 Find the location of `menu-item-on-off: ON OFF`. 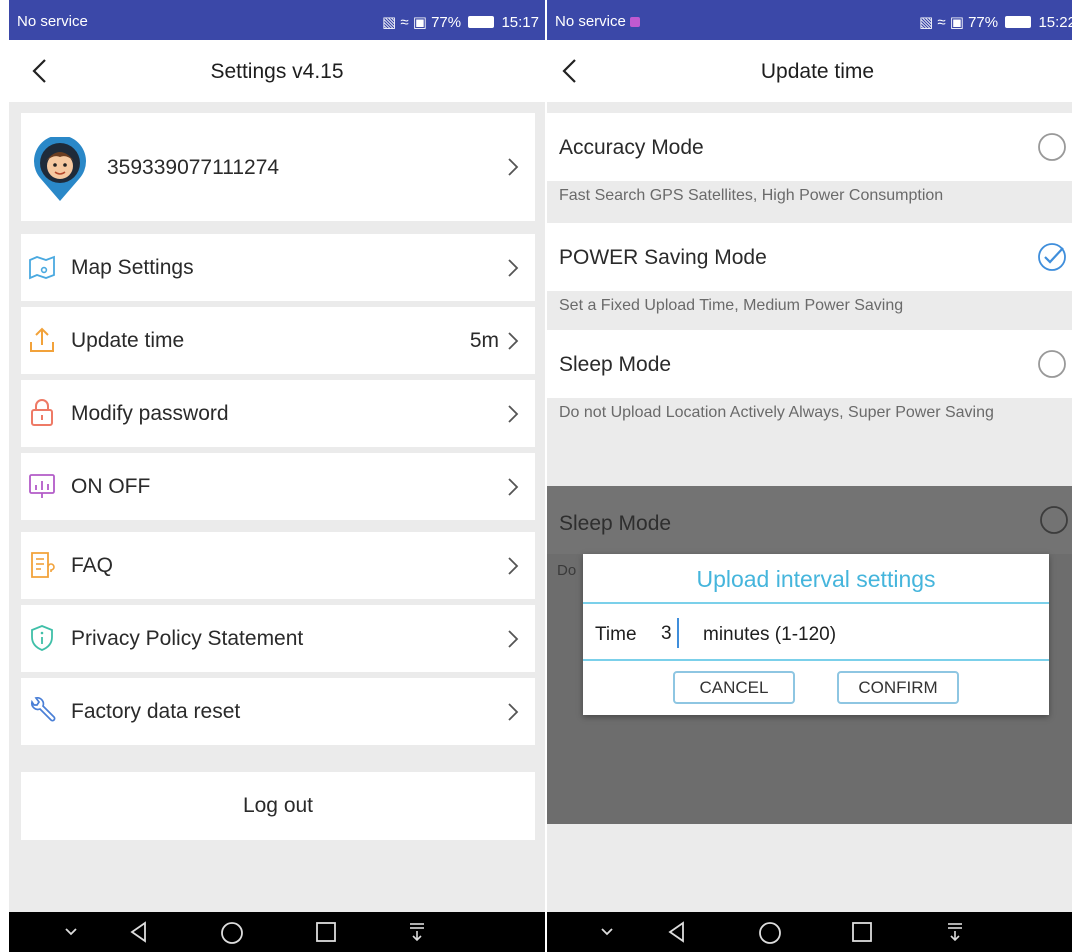

menu-item-on-off: ON OFF is located at coordinates (278, 486).